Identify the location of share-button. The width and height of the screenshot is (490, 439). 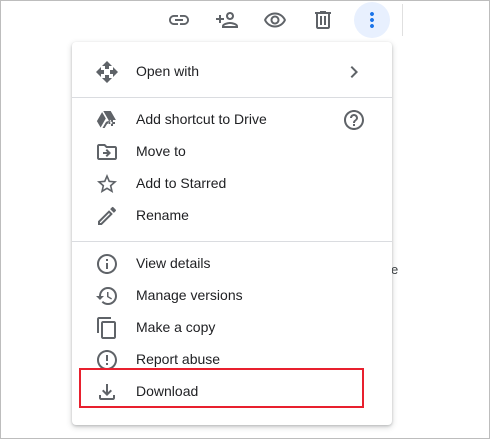
(227, 20).